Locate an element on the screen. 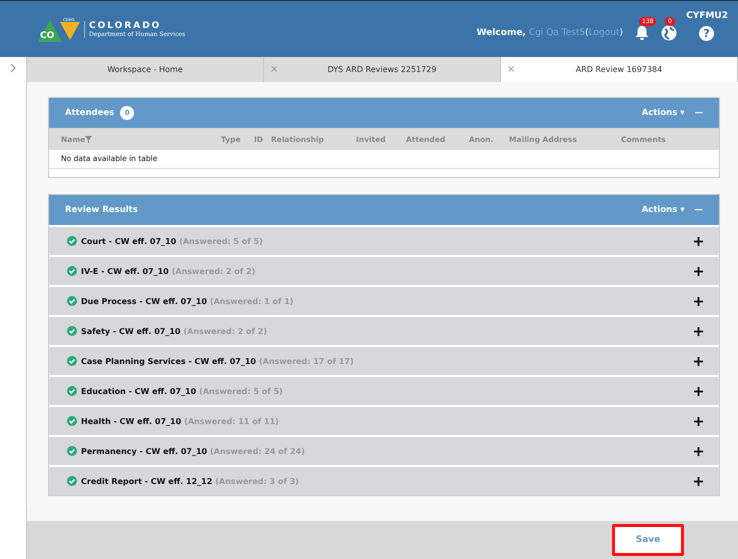 This screenshot has height=559, width=738. answered-count: (Answered: 24 of 24) is located at coordinates (257, 451).